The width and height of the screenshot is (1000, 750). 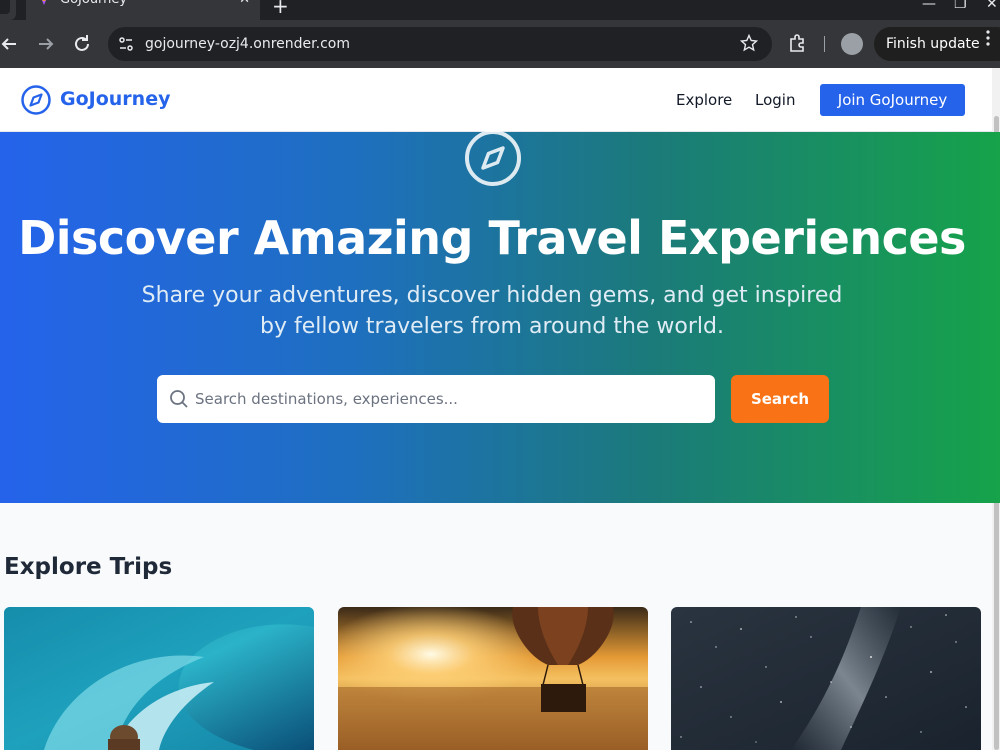 What do you see at coordinates (798, 43) in the screenshot?
I see `extensions-puzzle-icon` at bounding box center [798, 43].